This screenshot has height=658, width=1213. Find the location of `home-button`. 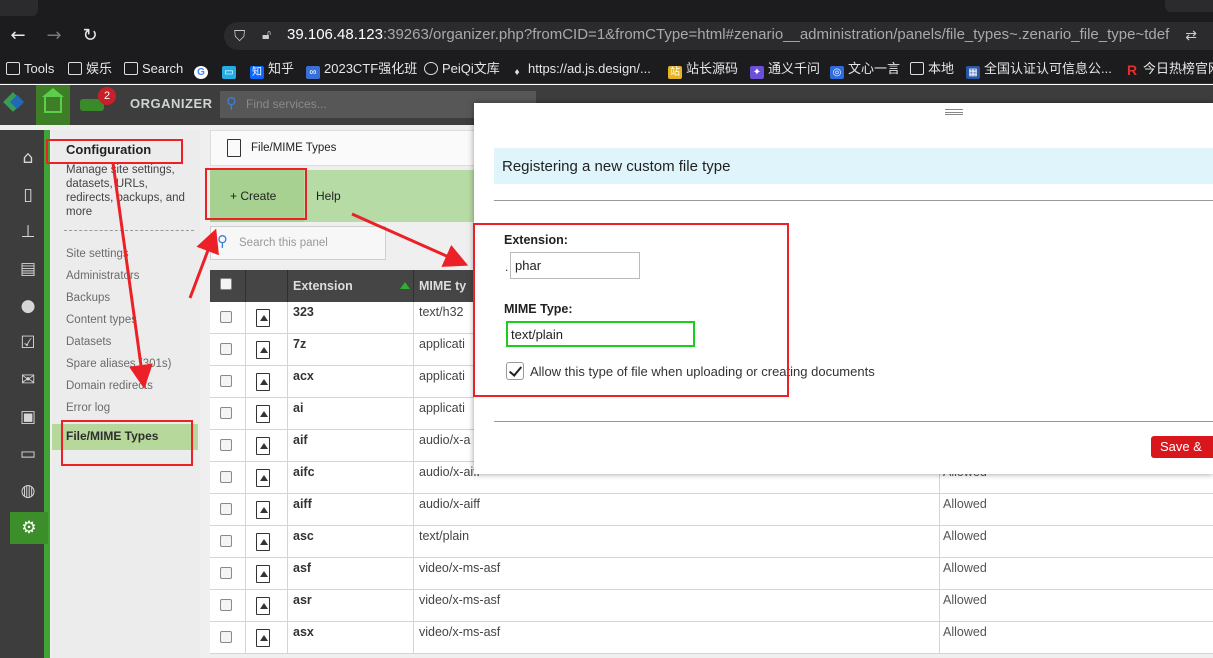

home-button is located at coordinates (53, 105).